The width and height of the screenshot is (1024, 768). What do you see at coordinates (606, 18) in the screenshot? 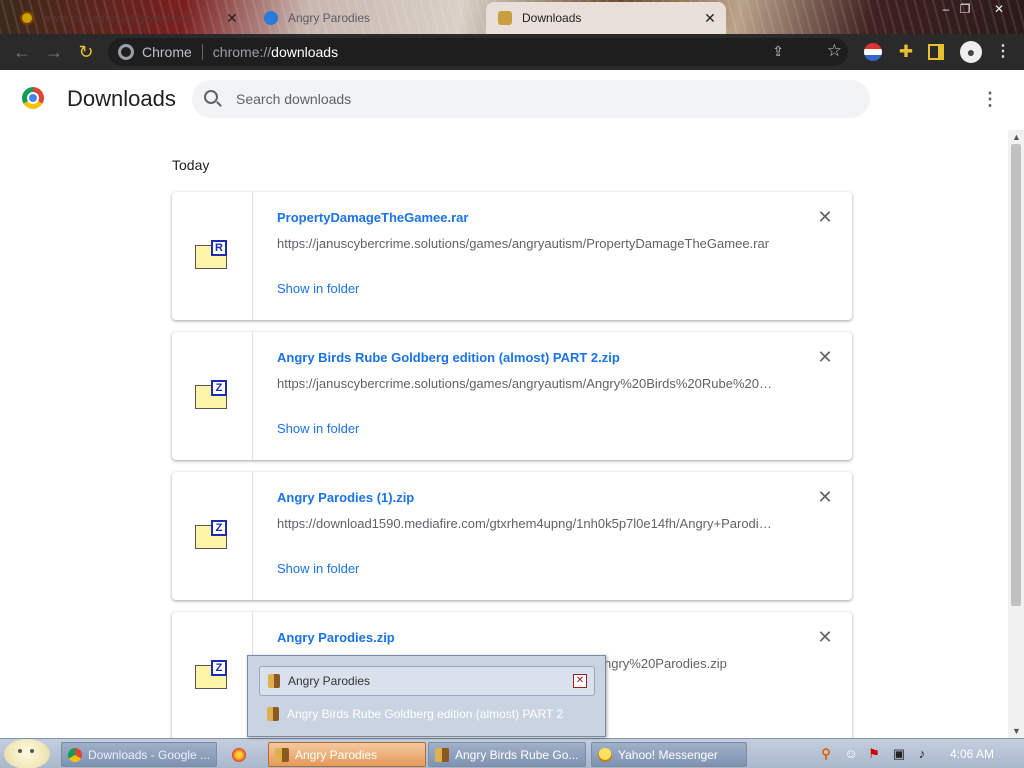
I see `tab-downloads: Downloads ✕` at bounding box center [606, 18].